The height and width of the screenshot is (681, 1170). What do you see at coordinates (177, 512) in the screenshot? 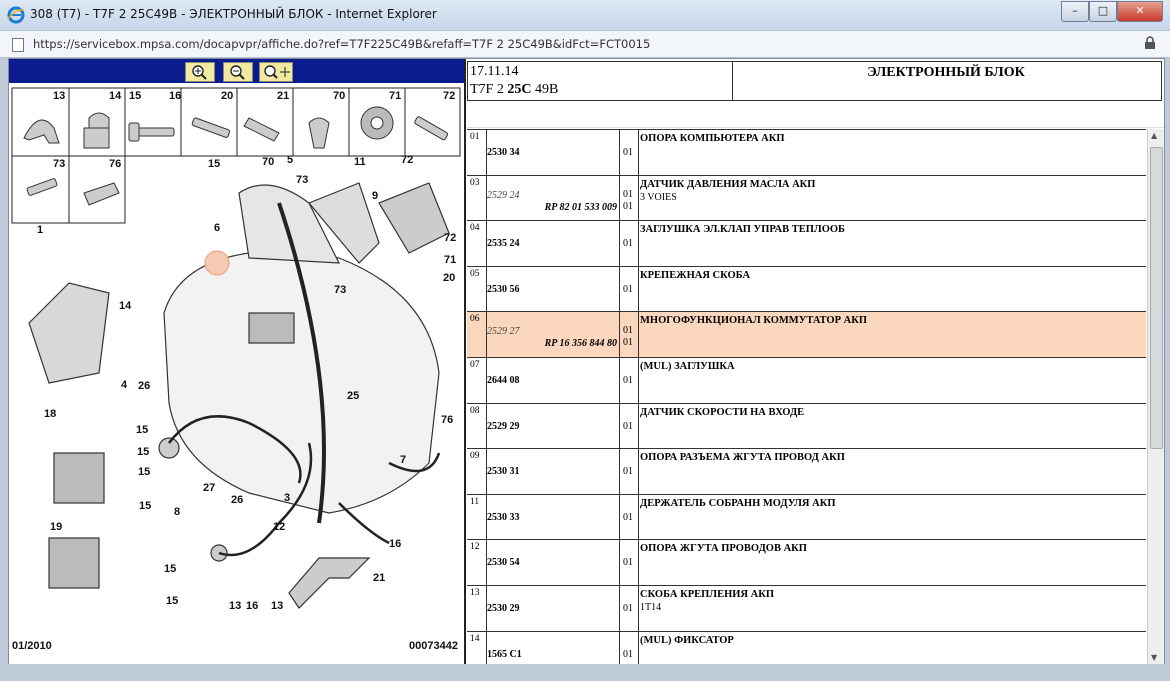
I see `callout-label: 8` at bounding box center [177, 512].